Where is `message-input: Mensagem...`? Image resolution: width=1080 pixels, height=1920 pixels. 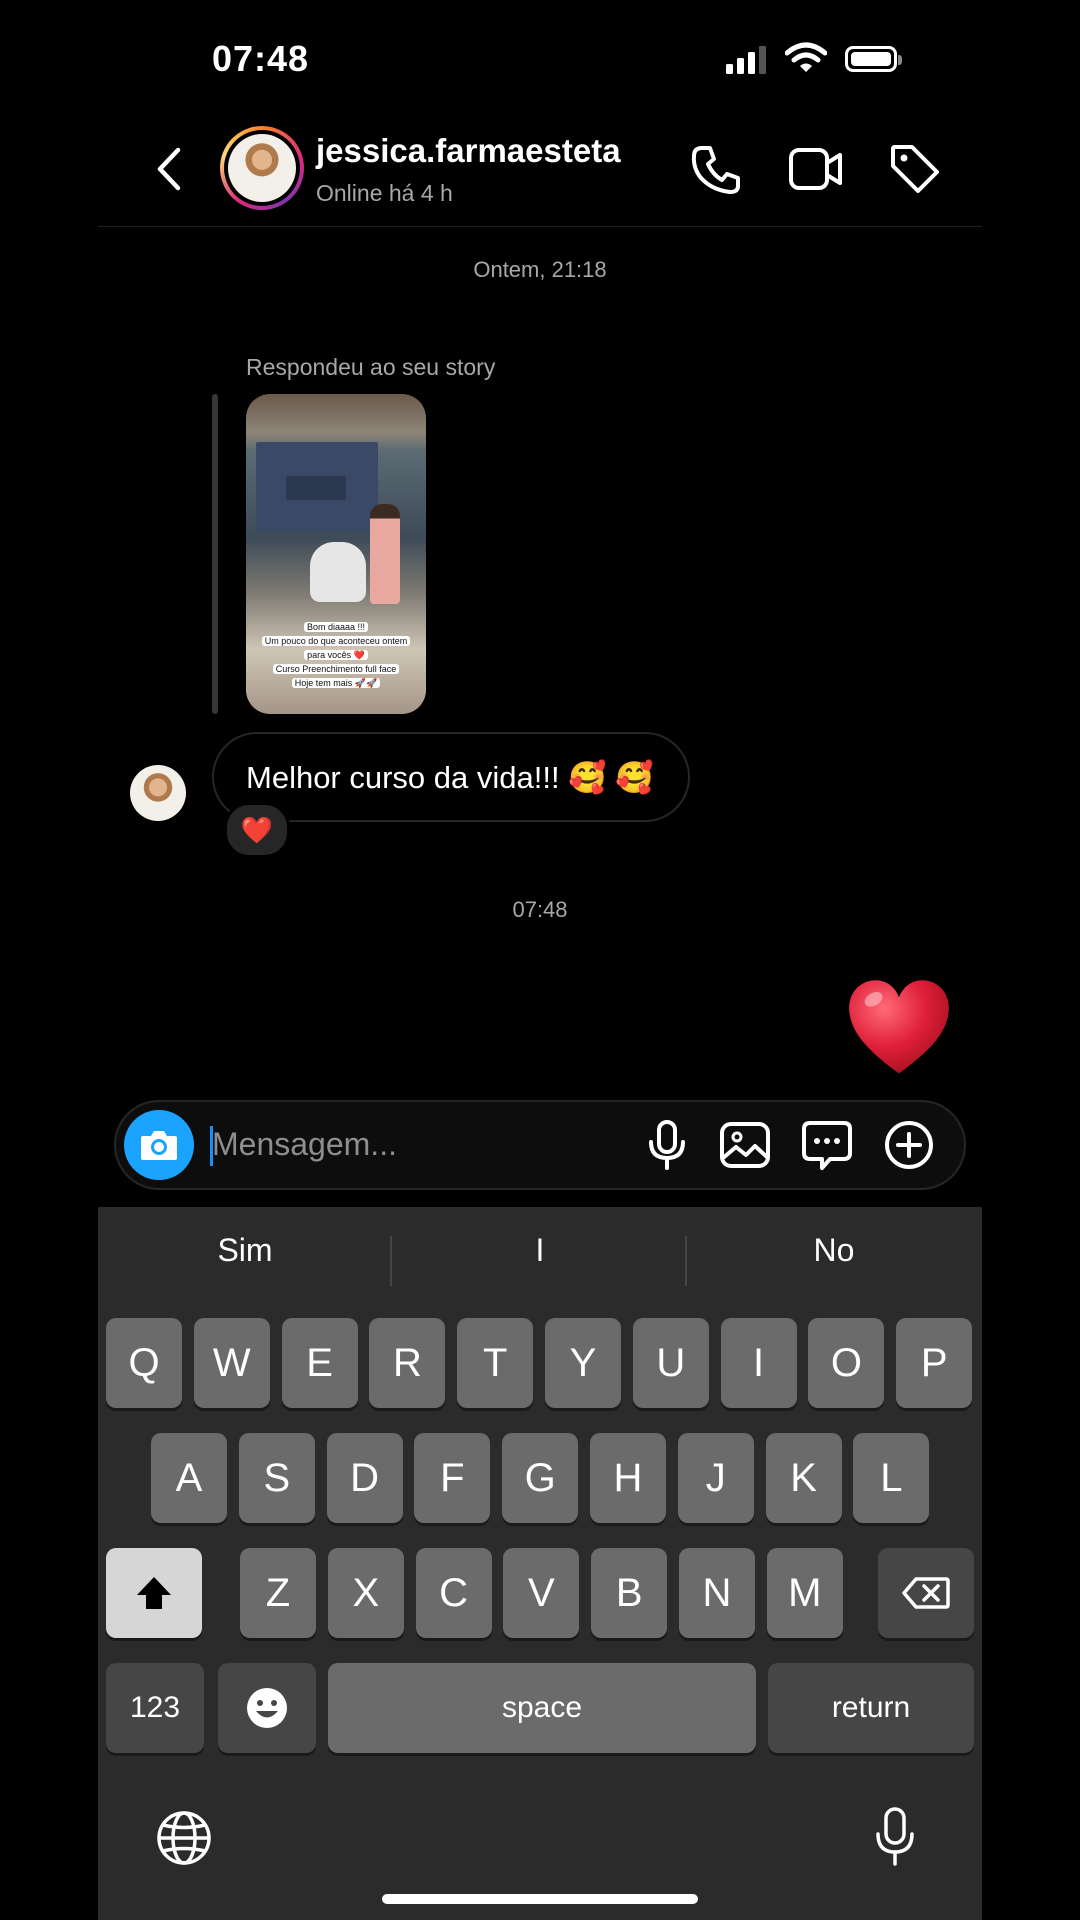 message-input: Mensagem... is located at coordinates (304, 1144).